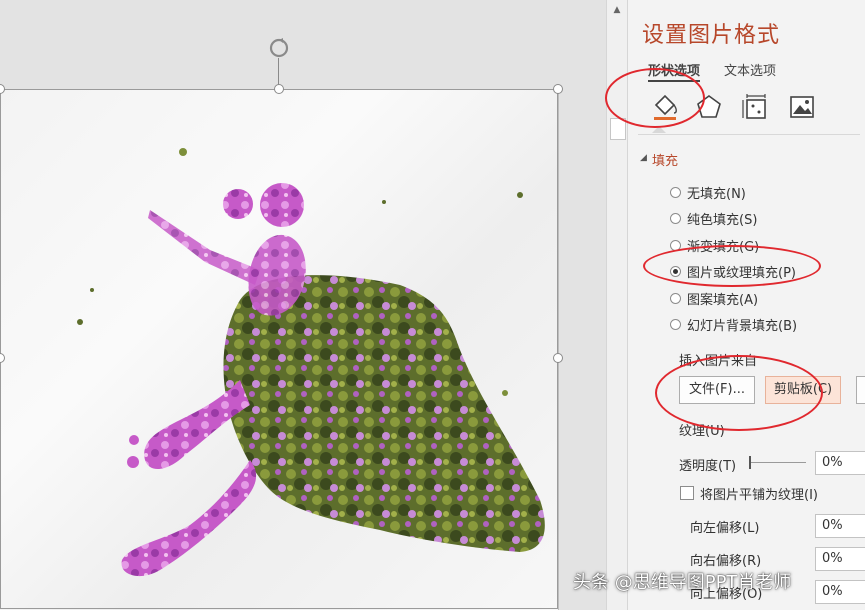 This screenshot has width=865, height=610. What do you see at coordinates (840, 559) in the screenshot?
I see `offset-right-input: 0%` at bounding box center [840, 559].